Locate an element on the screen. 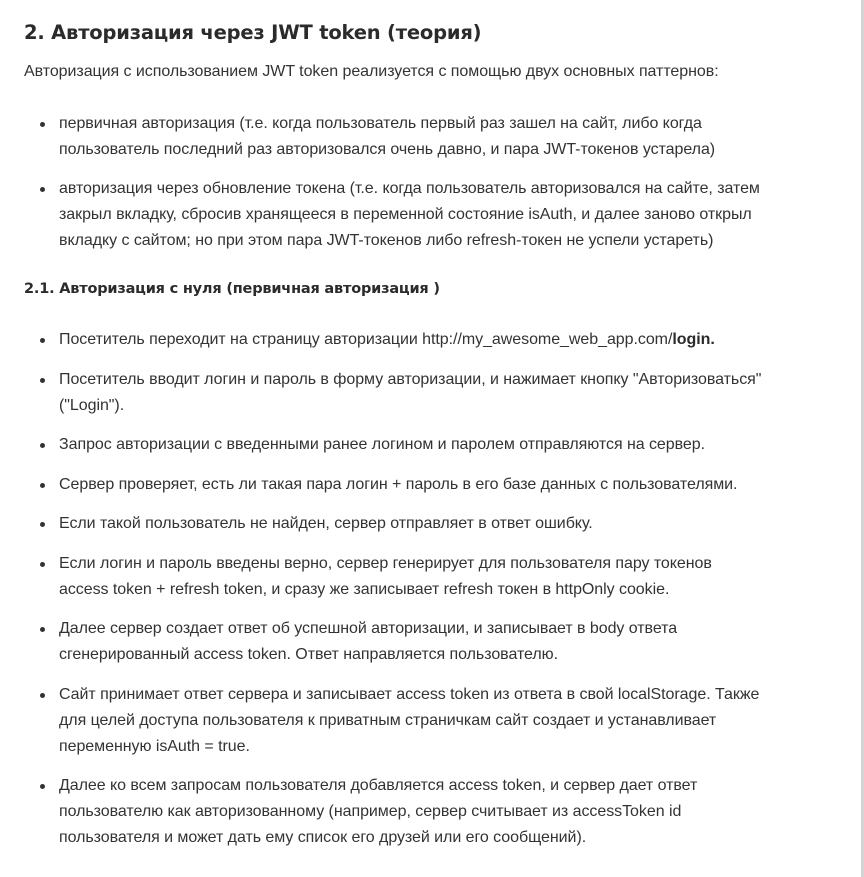 This screenshot has width=864, height=877. section-heading: 2. Авторизация через JWT token (теория) is located at coordinates (253, 32).